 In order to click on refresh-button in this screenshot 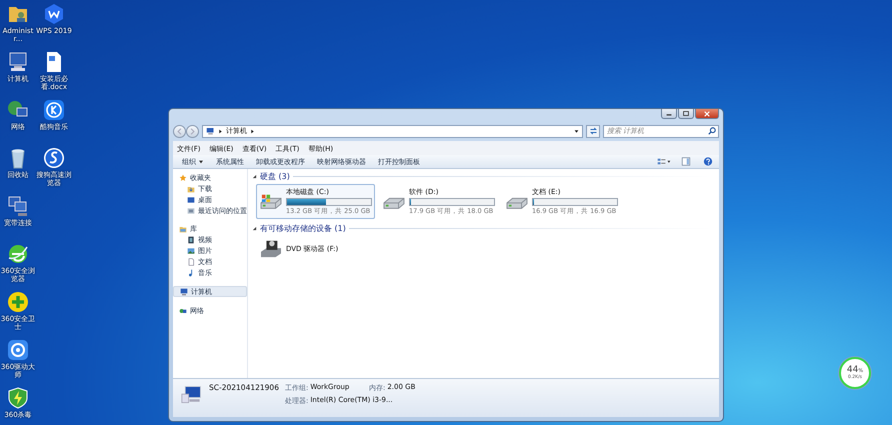, I will do `click(593, 131)`.